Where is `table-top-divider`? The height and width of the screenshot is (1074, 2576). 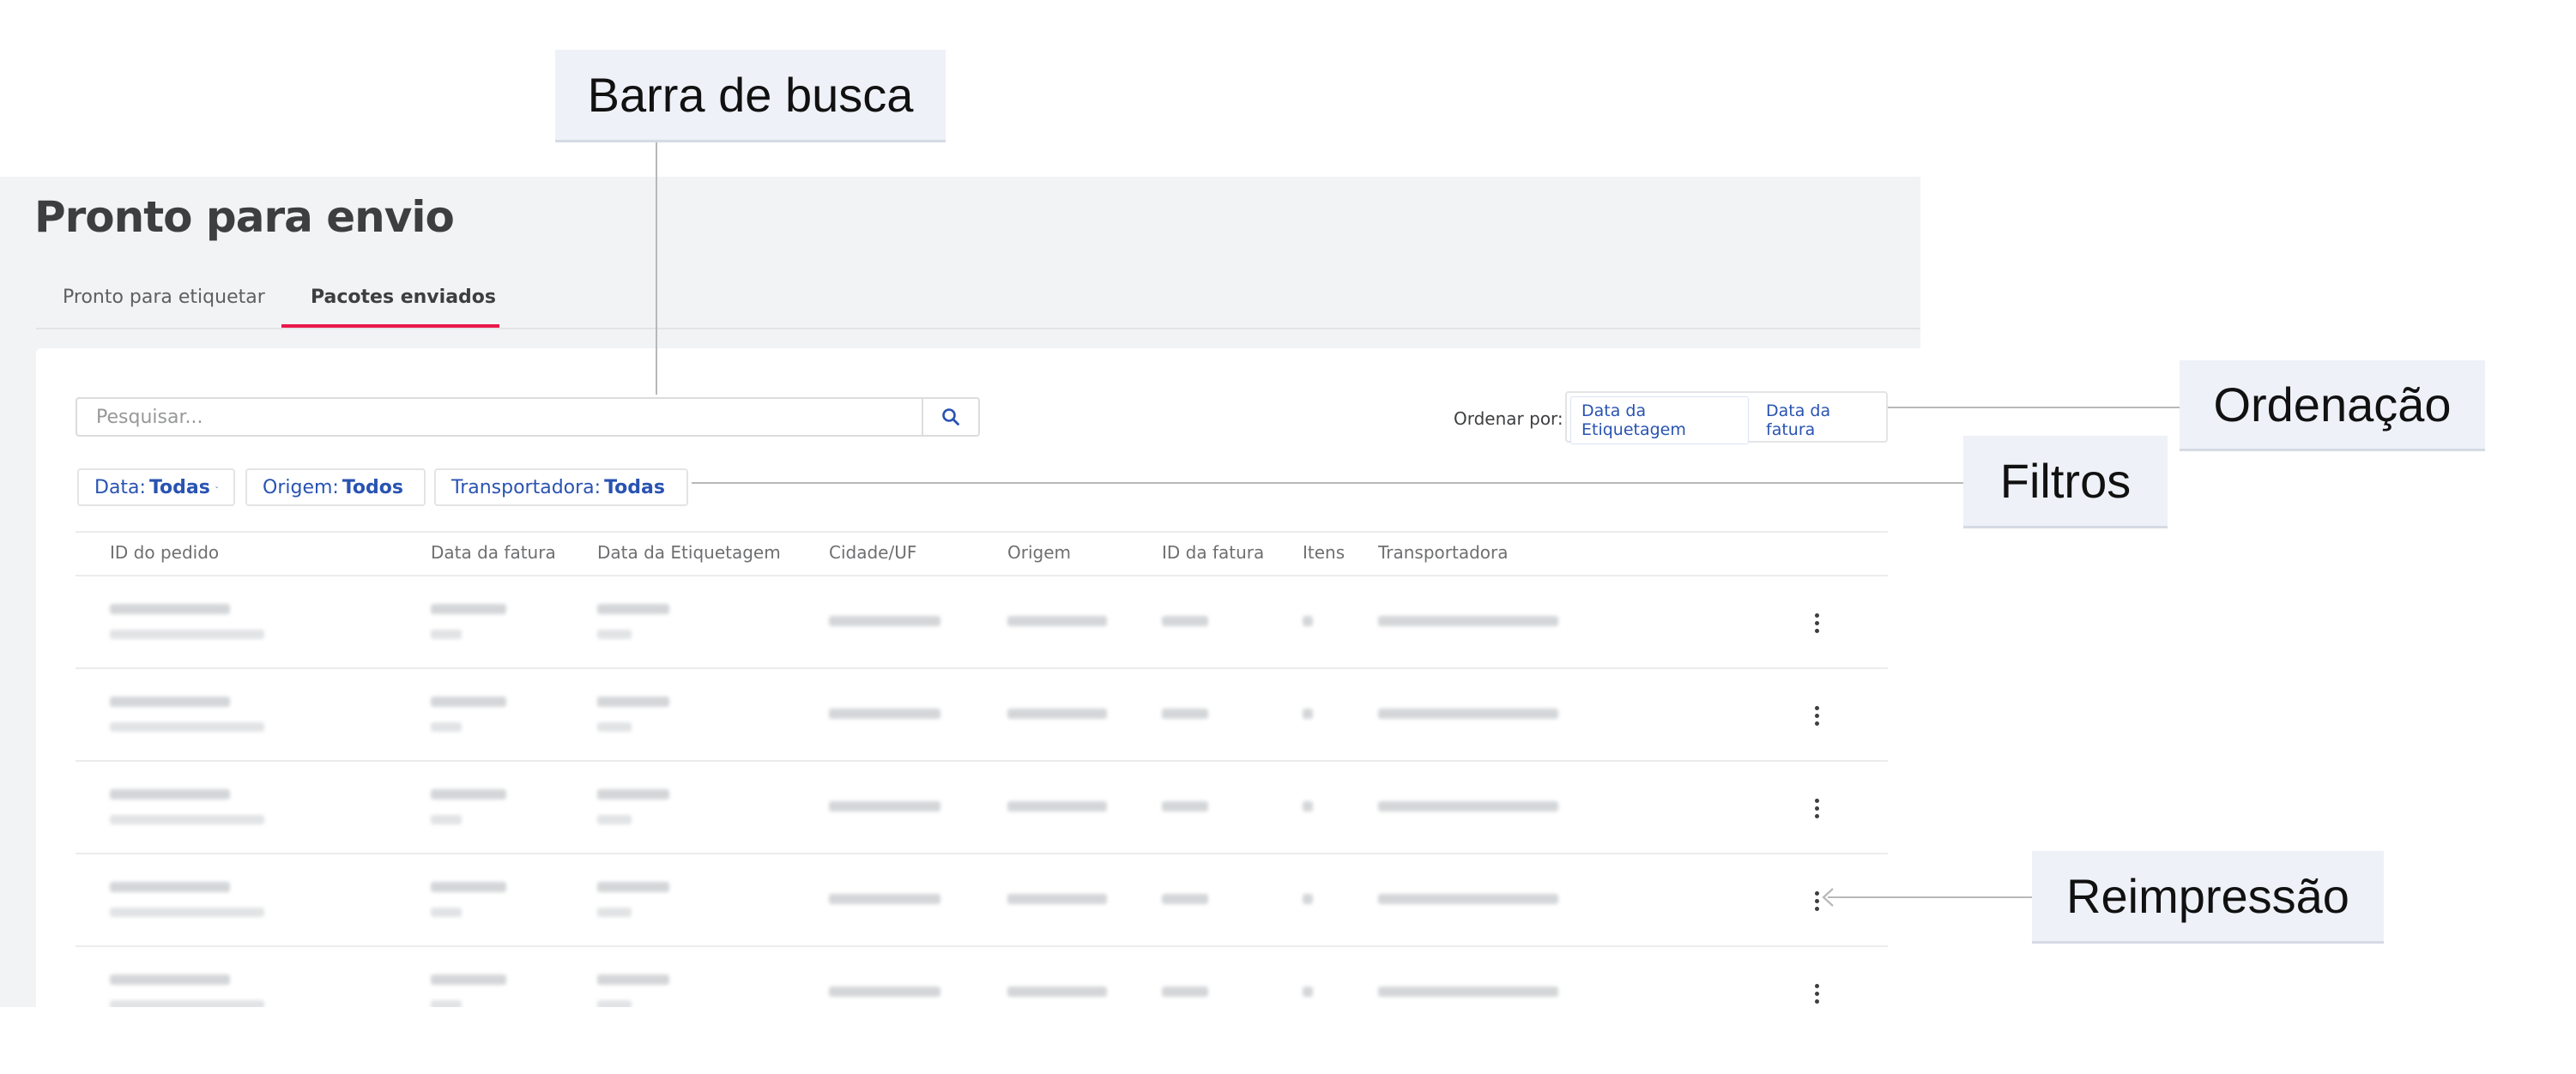 table-top-divider is located at coordinates (982, 532).